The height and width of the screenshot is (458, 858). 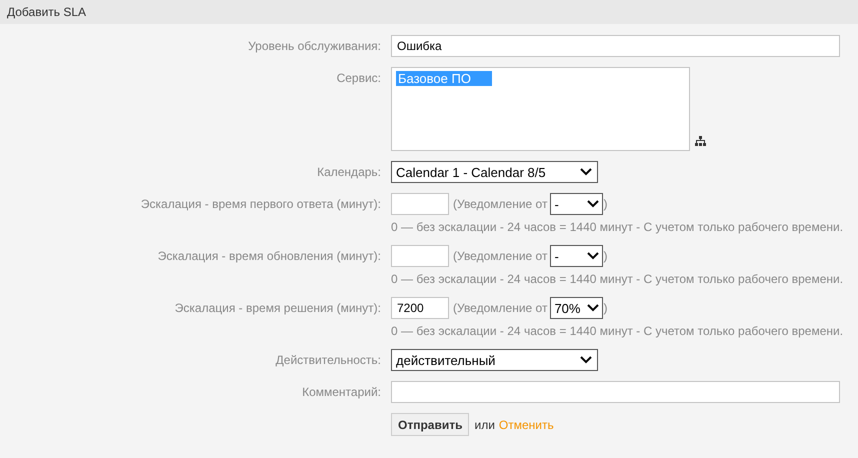 I want to click on dropdown: действительный, so click(x=494, y=360).